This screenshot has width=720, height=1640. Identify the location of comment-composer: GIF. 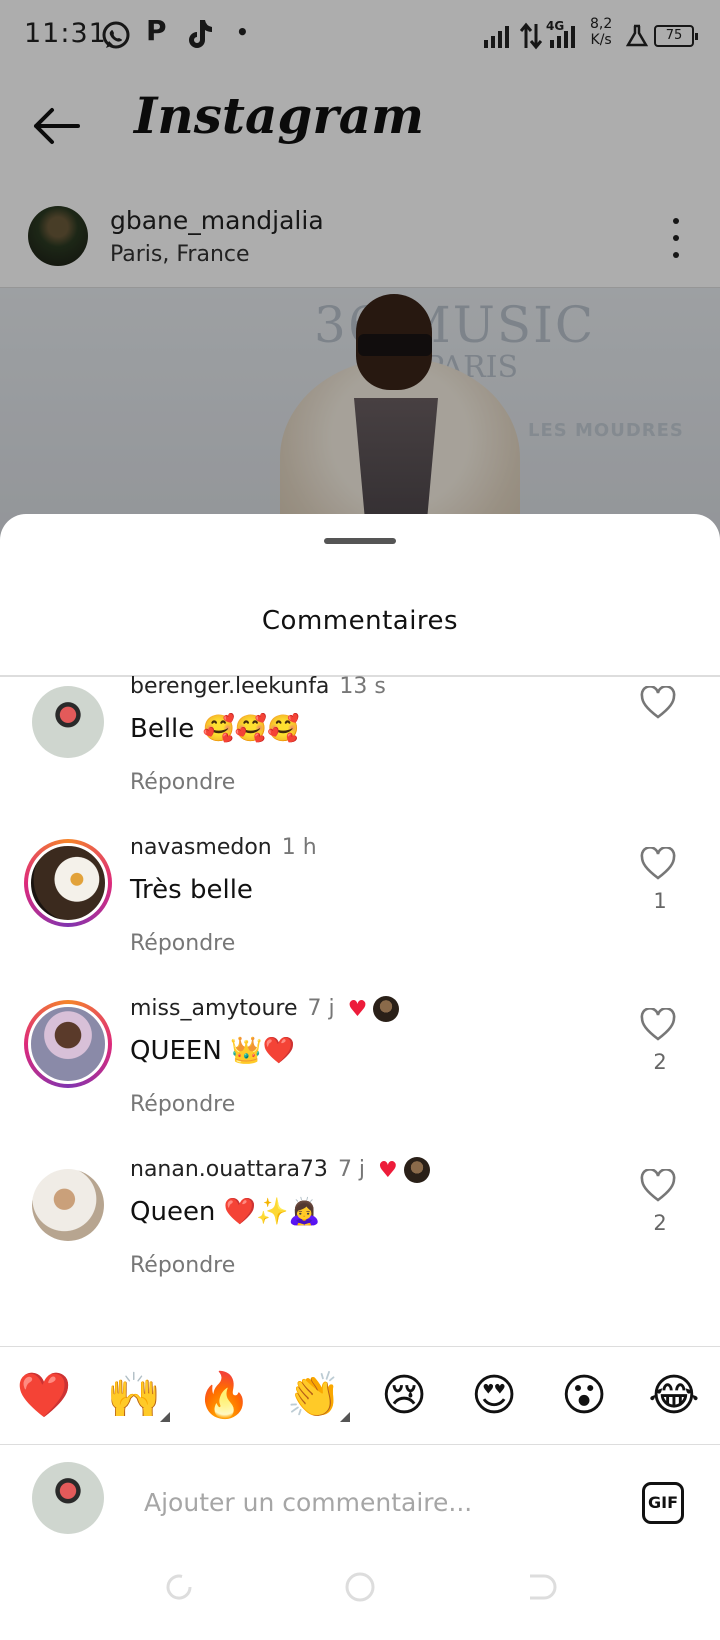
(360, 1501).